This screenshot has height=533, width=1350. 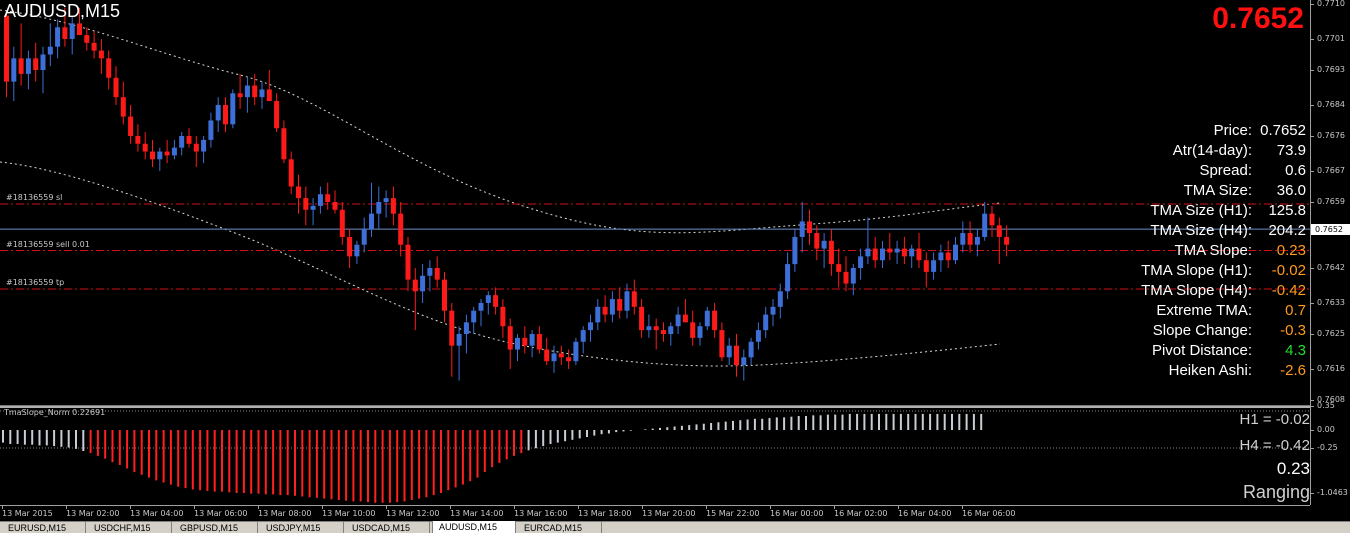 What do you see at coordinates (1156, 230) in the screenshot?
I see `info-row: TMA Size (H4): 204.2` at bounding box center [1156, 230].